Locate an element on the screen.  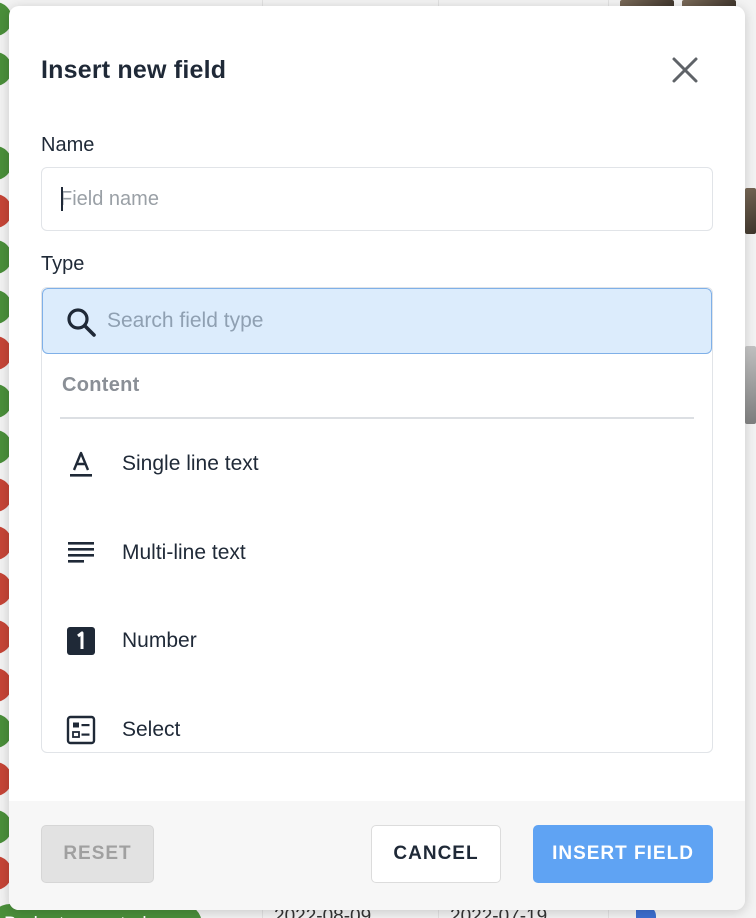
type-label: Type is located at coordinates (63, 264).